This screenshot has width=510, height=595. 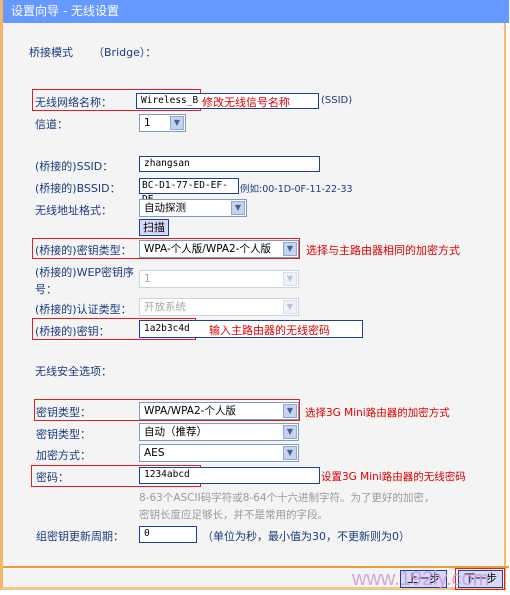 I want to click on password-input: 1234abcd, so click(x=229, y=475).